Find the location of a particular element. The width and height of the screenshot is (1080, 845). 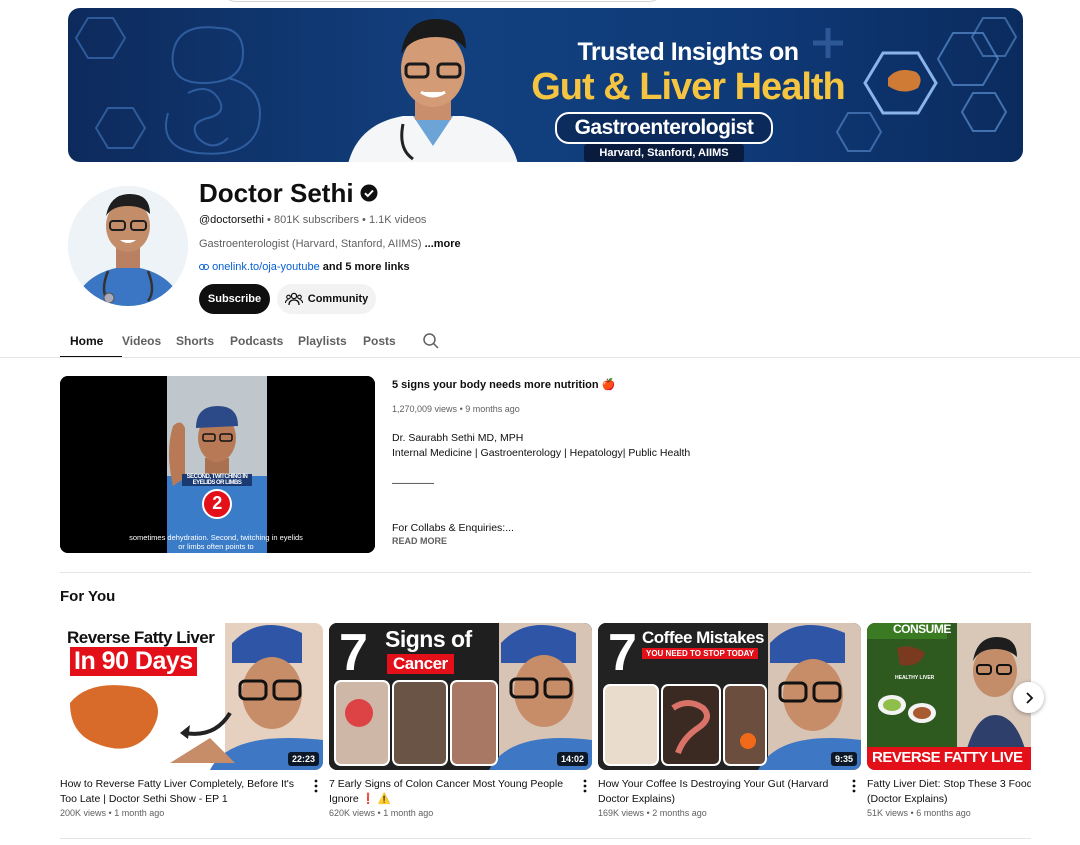

chevron-right-icon is located at coordinates (1029, 697).